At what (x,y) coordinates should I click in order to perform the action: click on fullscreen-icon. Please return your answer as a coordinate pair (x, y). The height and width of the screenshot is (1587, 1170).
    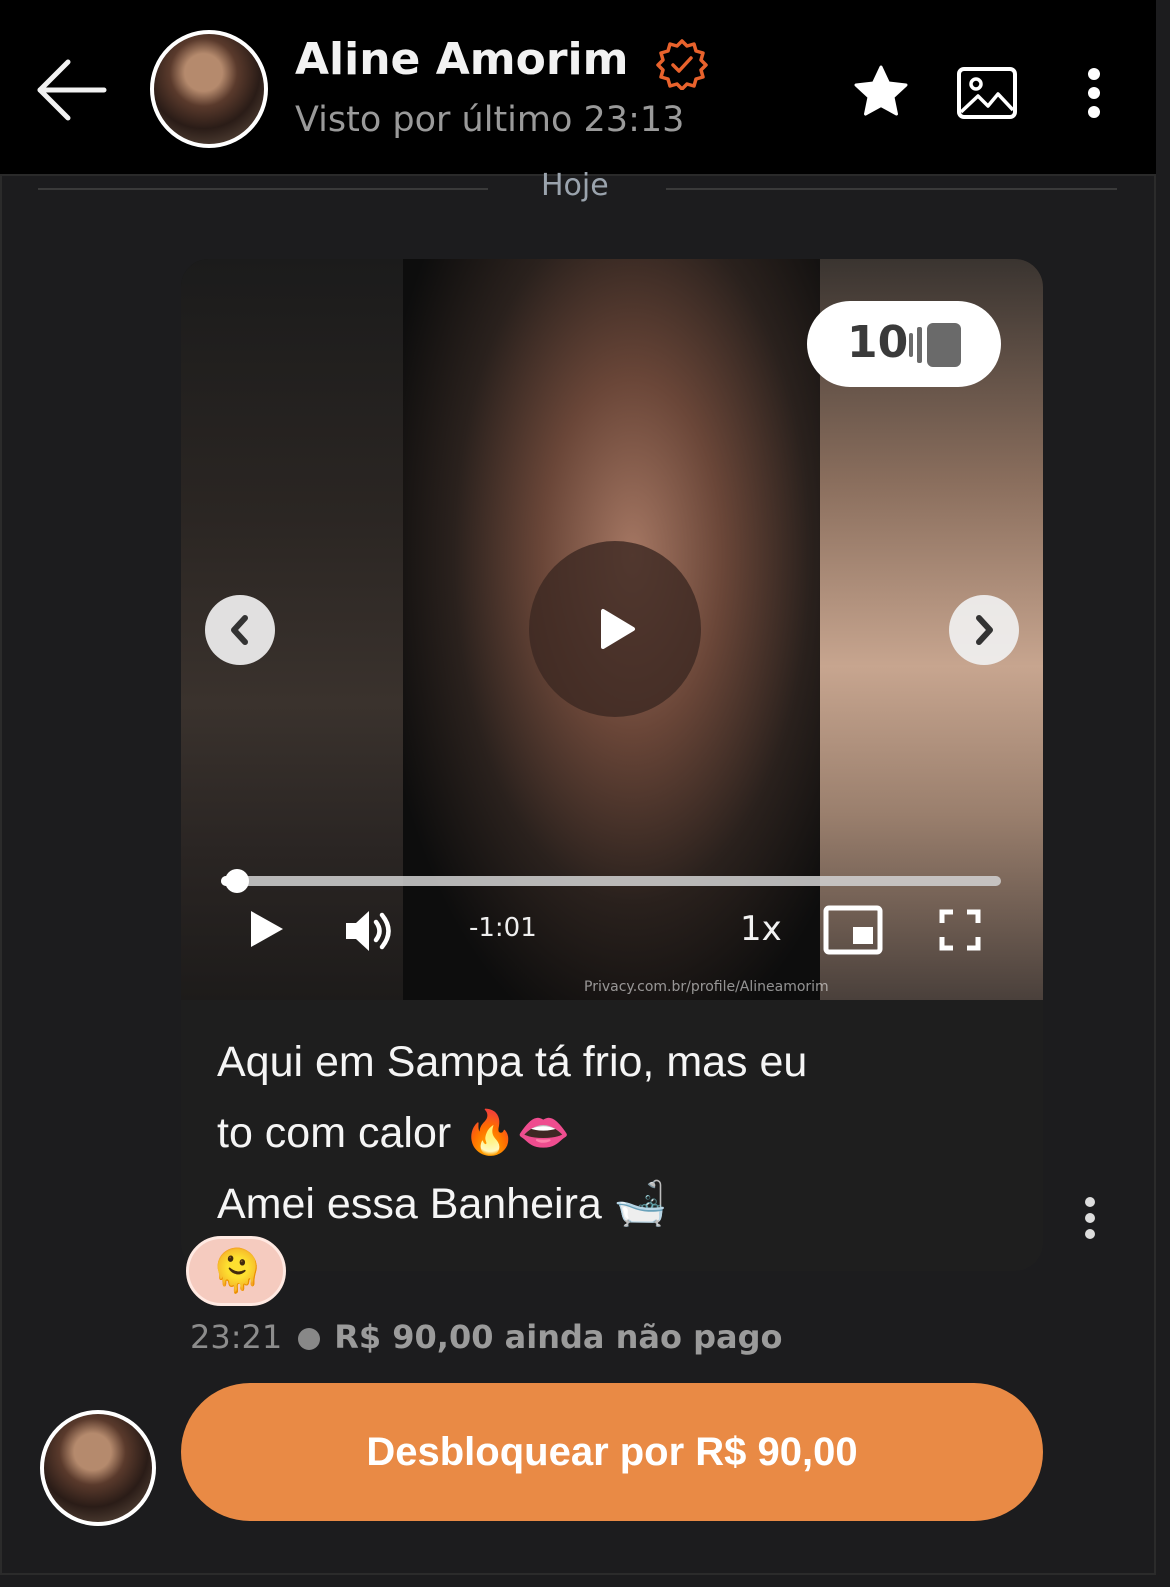
    Looking at the image, I should click on (960, 930).